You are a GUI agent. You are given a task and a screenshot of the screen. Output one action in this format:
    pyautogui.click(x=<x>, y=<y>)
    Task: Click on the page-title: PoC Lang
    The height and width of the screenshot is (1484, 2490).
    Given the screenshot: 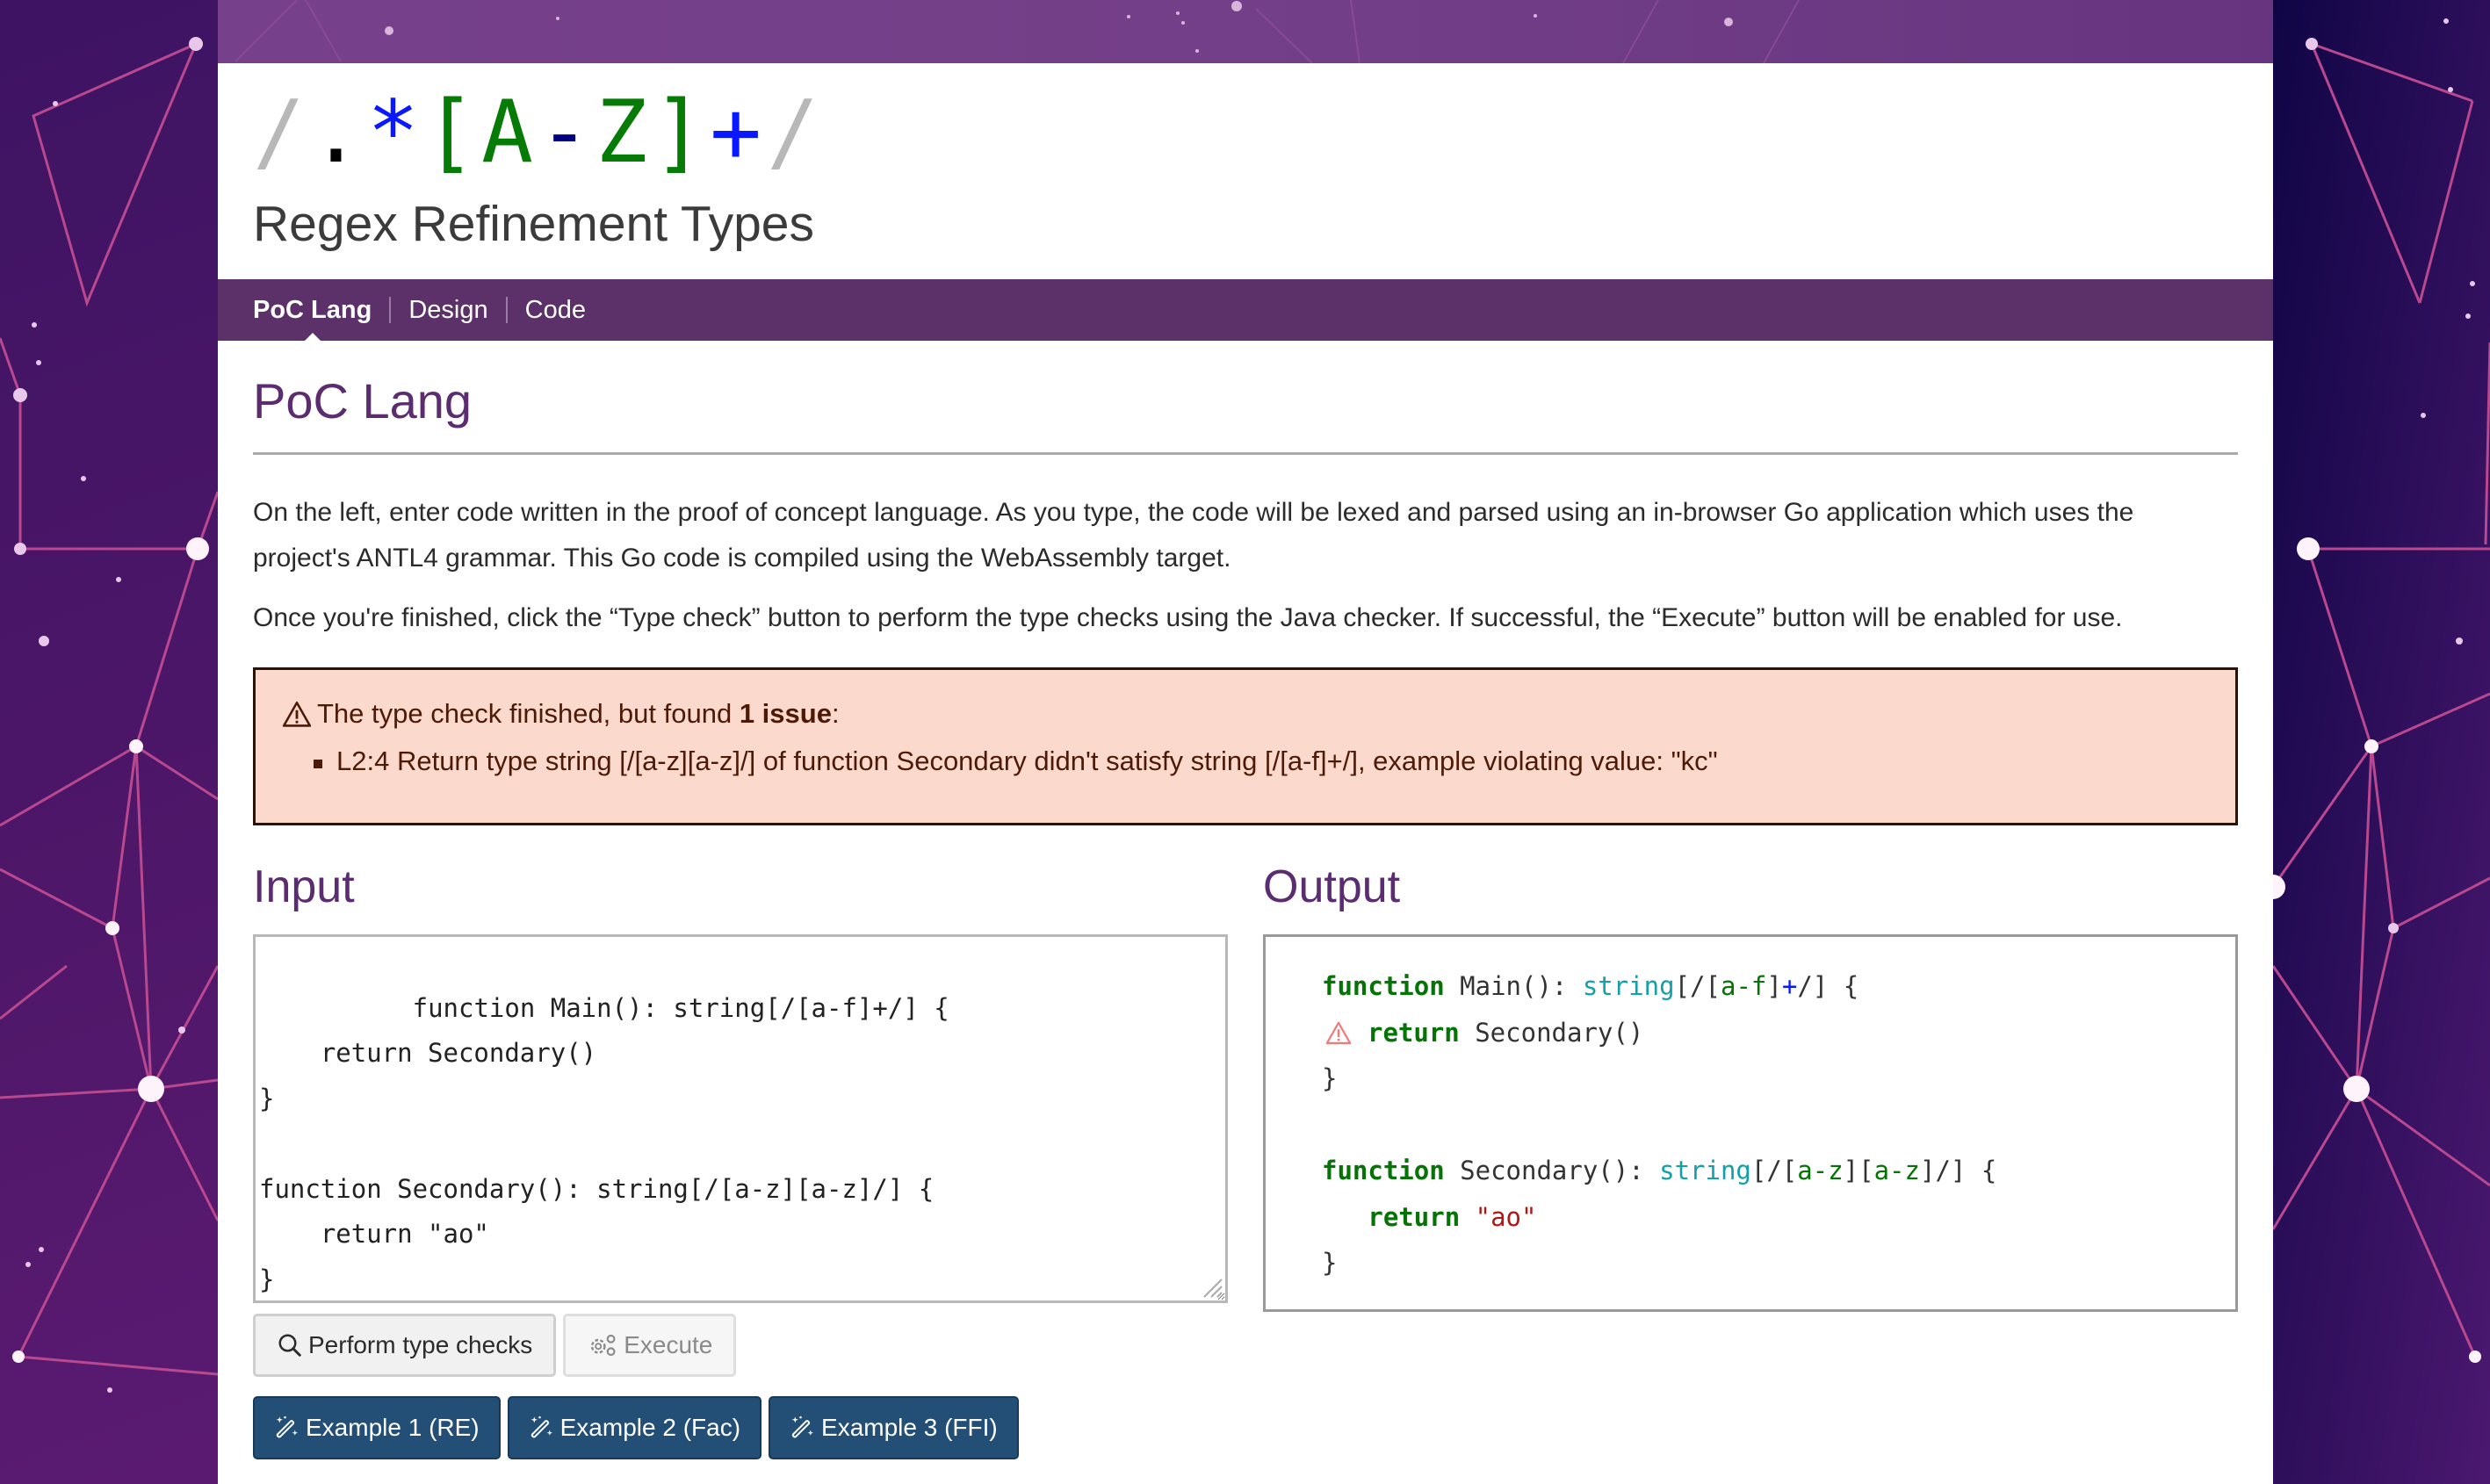 What is the action you would take?
    pyautogui.click(x=1245, y=413)
    